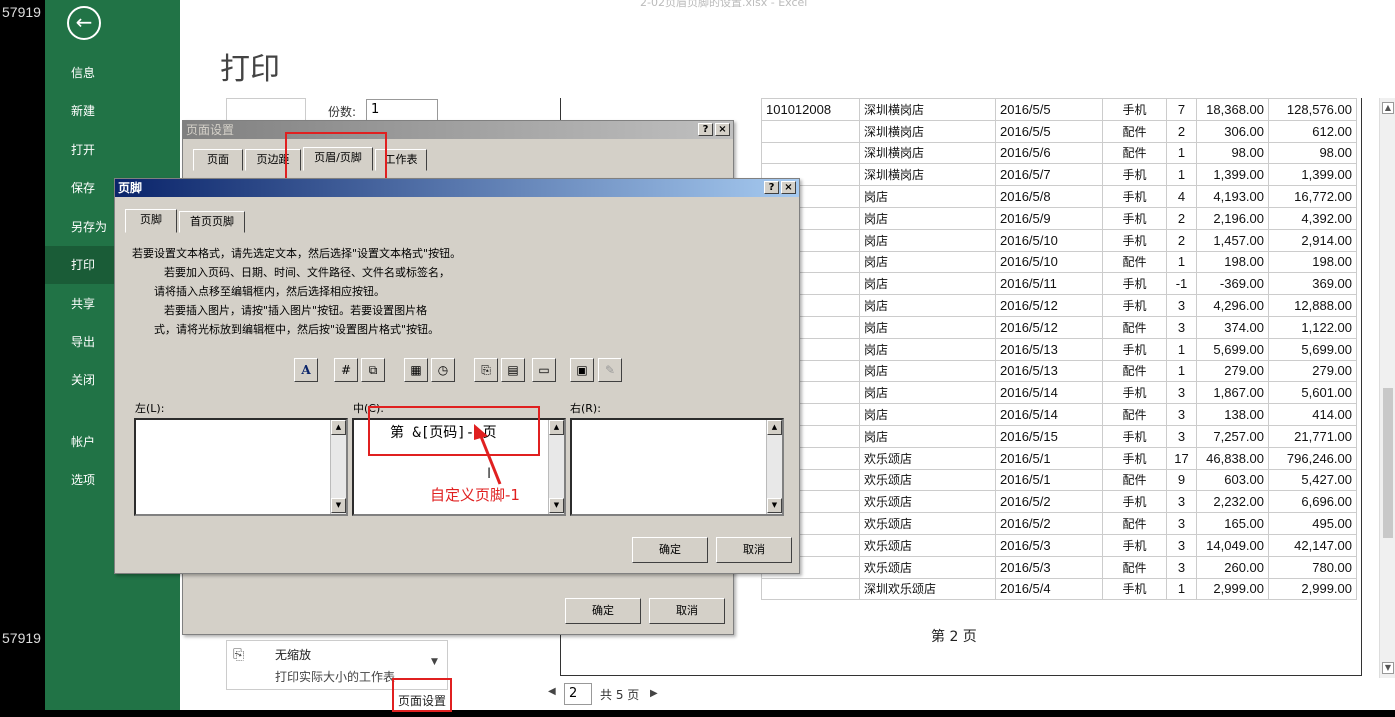  I want to click on footer-ok-button: 确定, so click(670, 550).